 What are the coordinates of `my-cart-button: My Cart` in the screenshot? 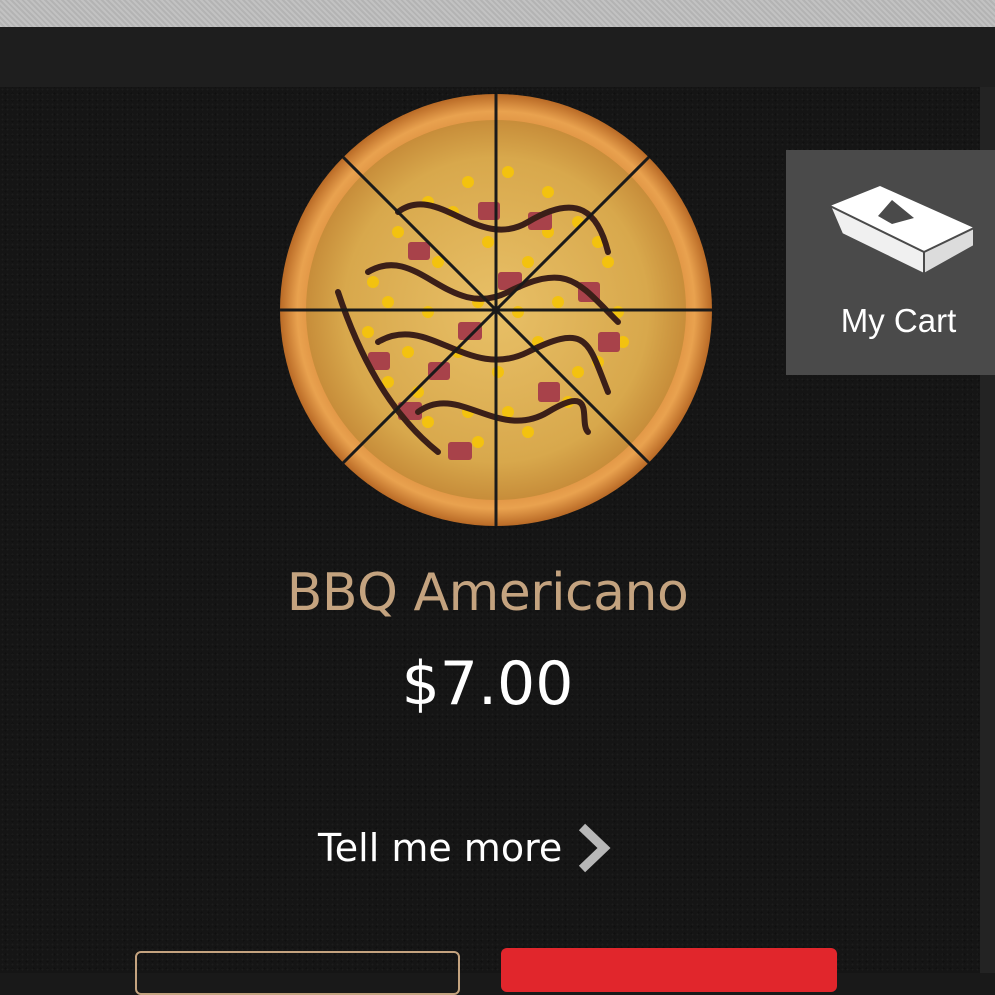 It's located at (890, 262).